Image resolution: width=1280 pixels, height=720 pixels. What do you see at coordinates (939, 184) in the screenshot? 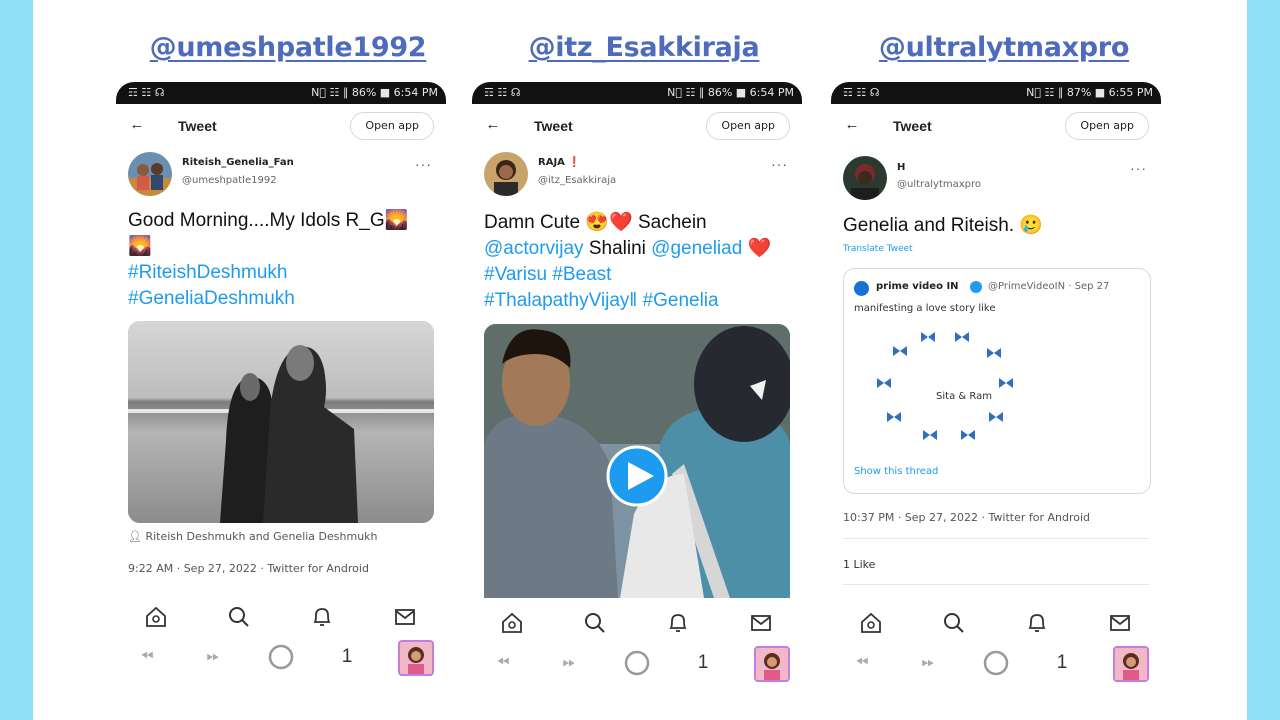
I see `user-handle: @ultralytmaxpro` at bounding box center [939, 184].